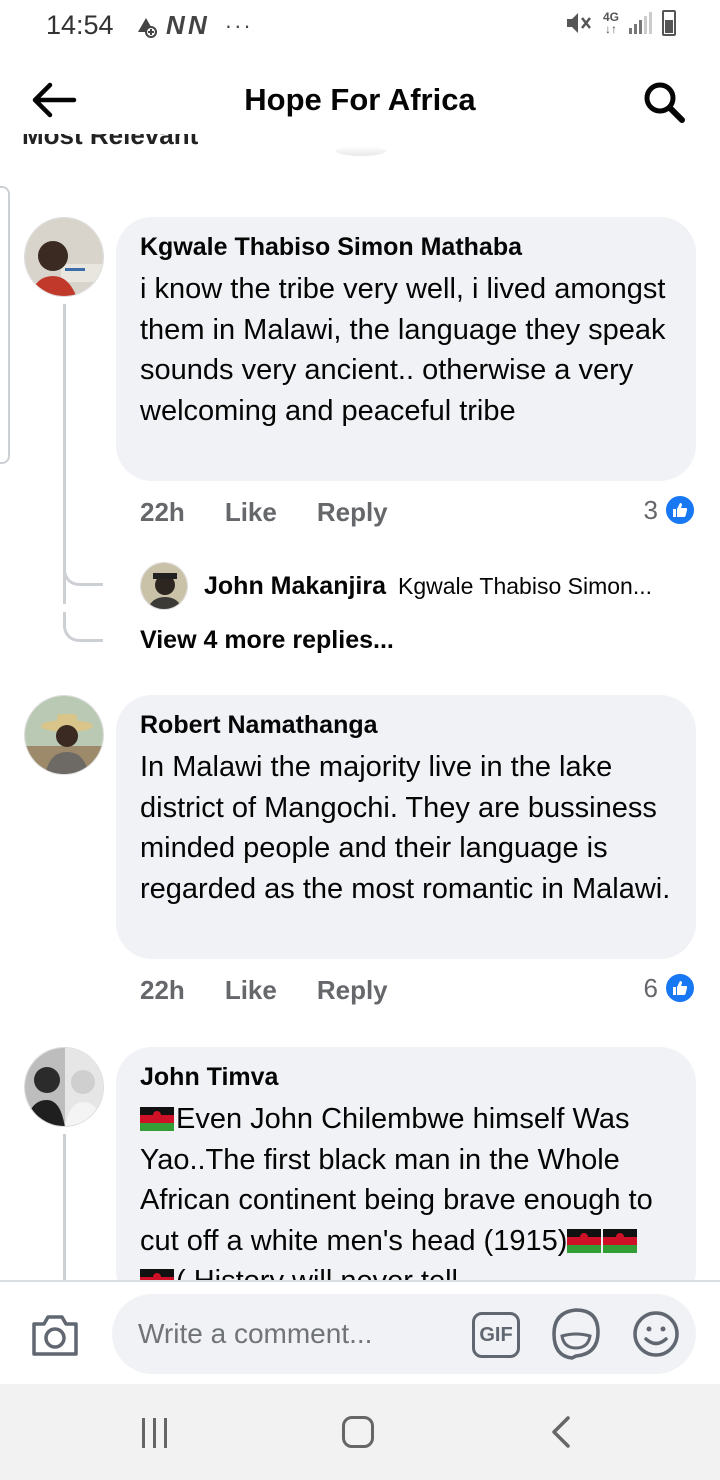 The image size is (720, 1480). I want to click on status-time: 14:54, so click(80, 25).